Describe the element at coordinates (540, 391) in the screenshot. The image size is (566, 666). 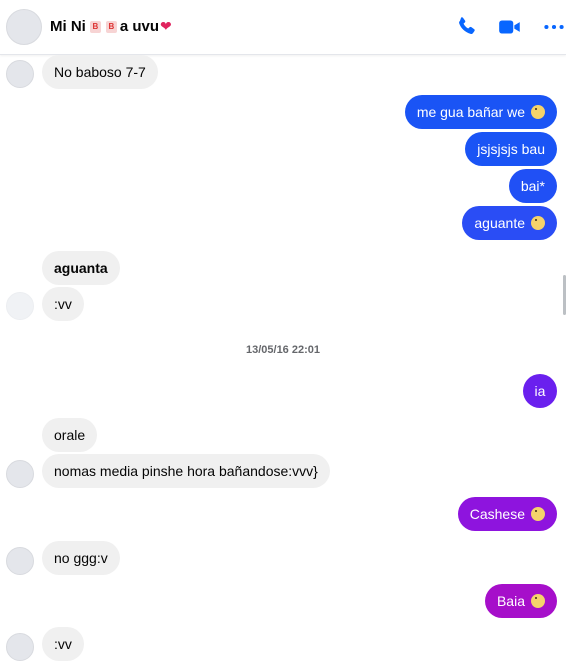
I see `message-bubble-outgoing: ia` at that location.